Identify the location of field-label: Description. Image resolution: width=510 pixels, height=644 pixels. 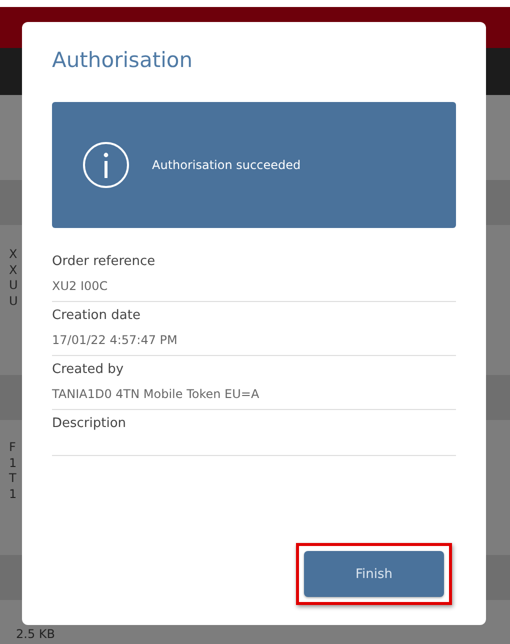
(90, 423).